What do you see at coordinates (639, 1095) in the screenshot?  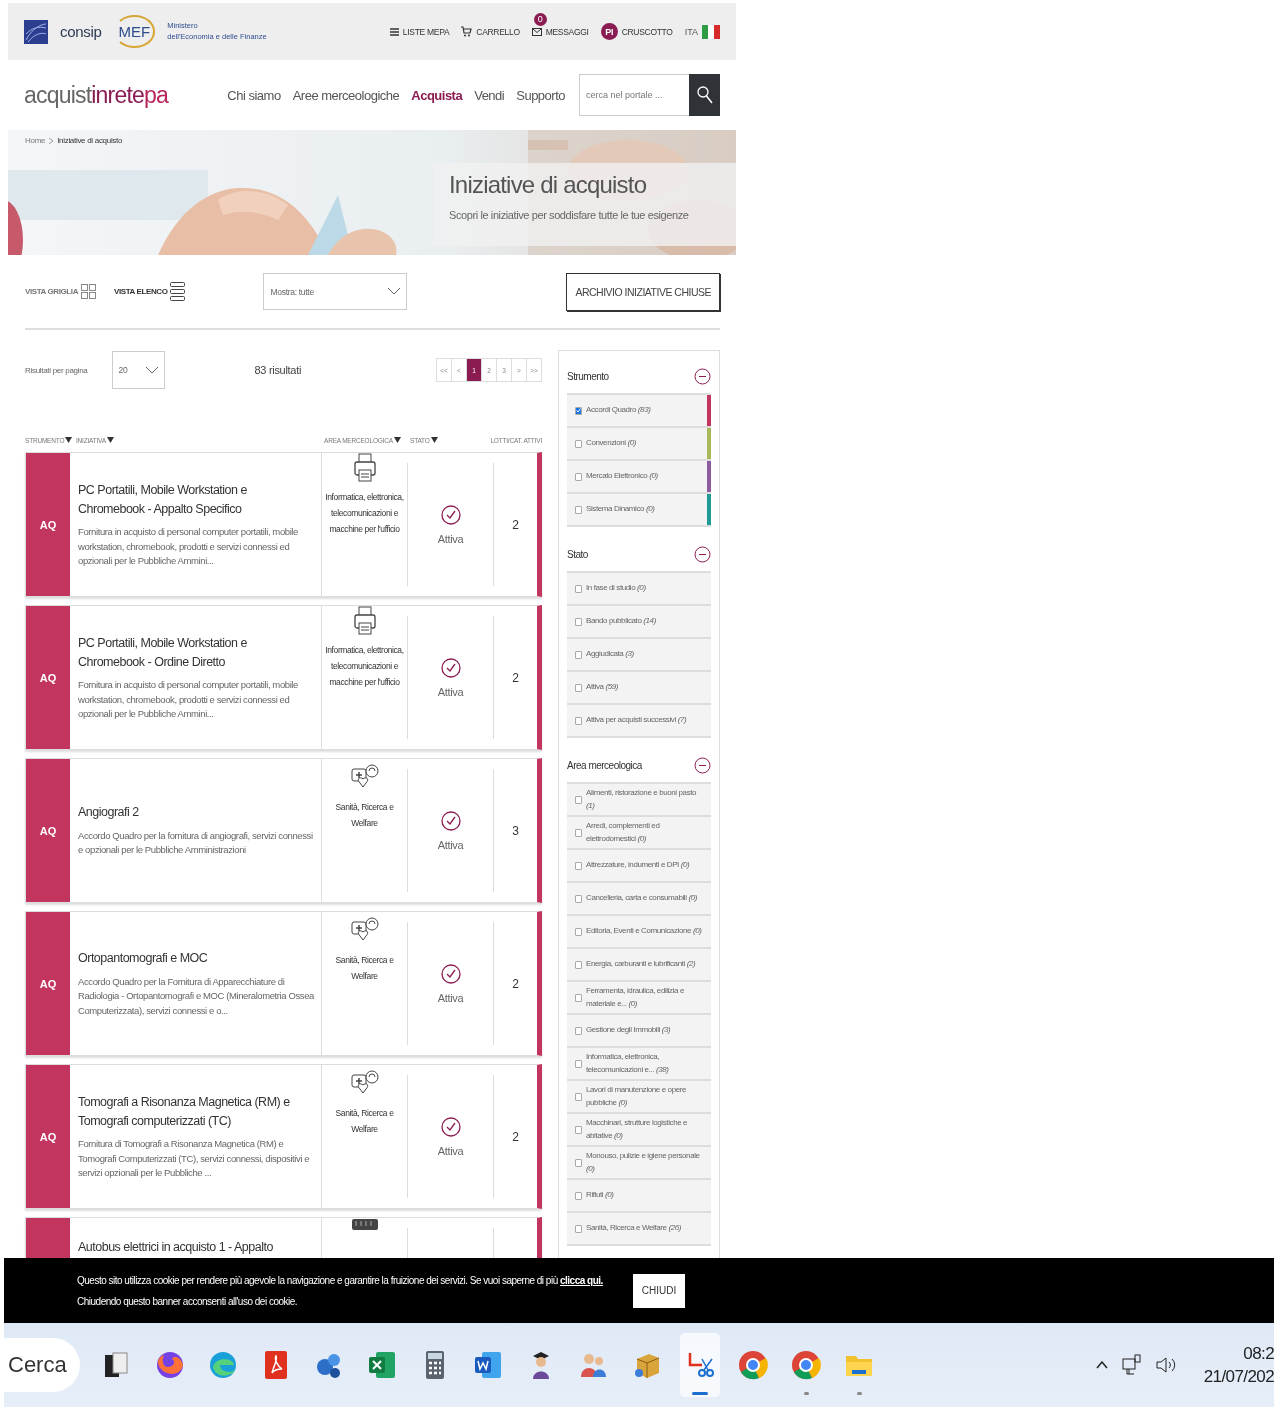 I see `filter-option: Lavori di manutenzione e opere pubbliche (0)` at bounding box center [639, 1095].